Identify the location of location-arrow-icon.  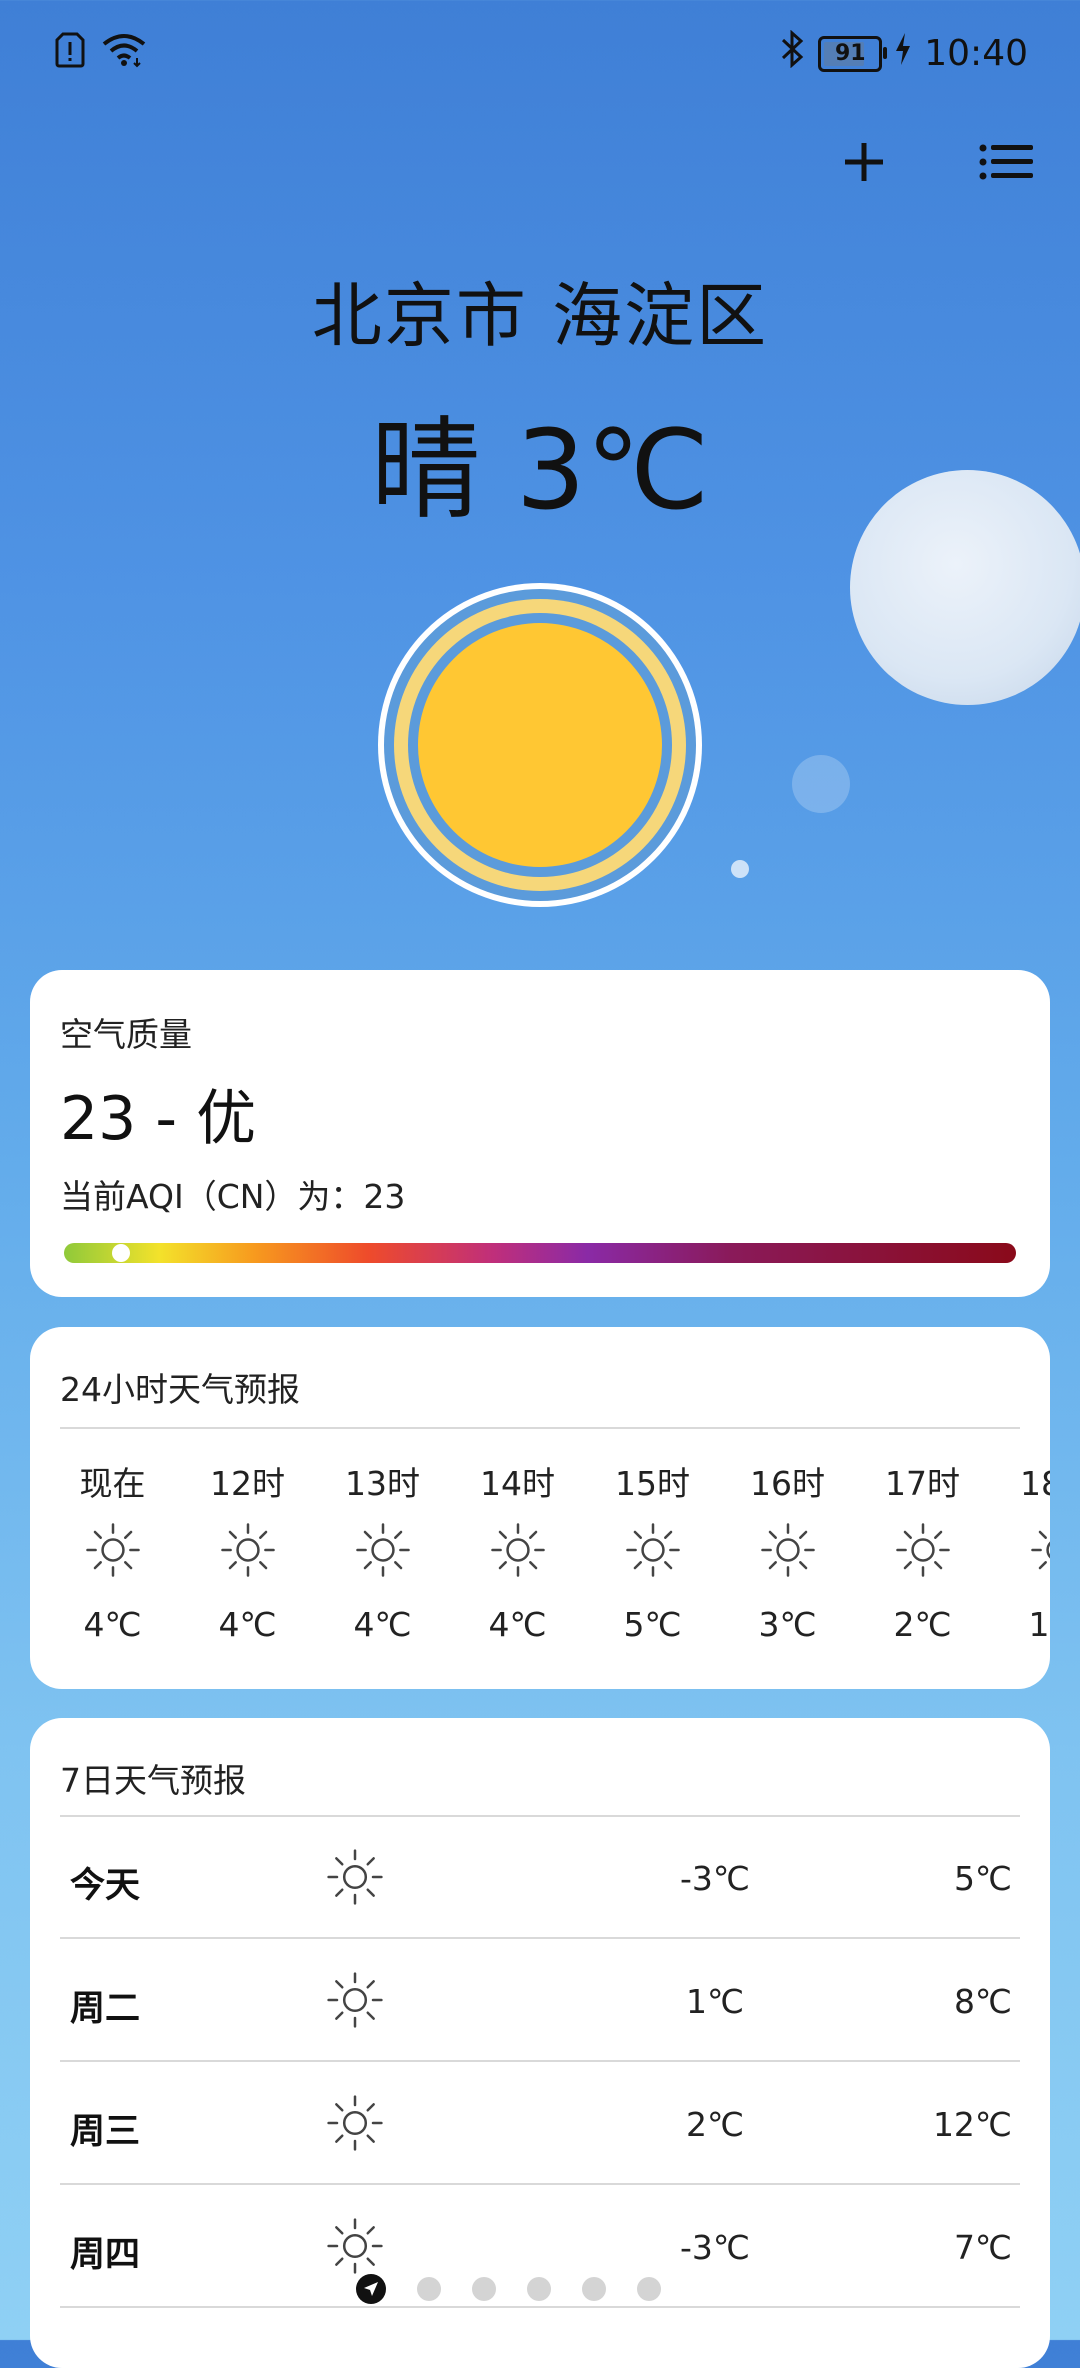
(371, 2289).